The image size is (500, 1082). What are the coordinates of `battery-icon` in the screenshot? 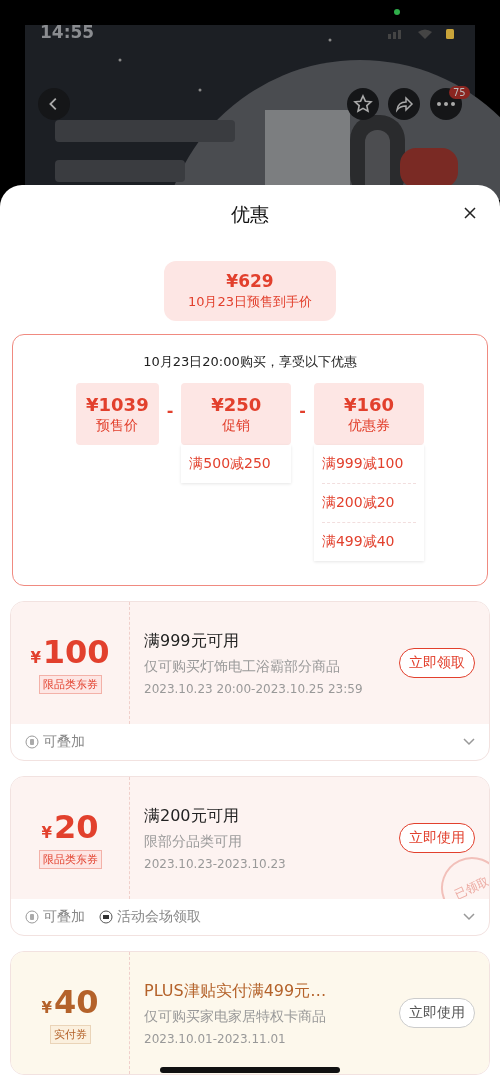 It's located at (450, 34).